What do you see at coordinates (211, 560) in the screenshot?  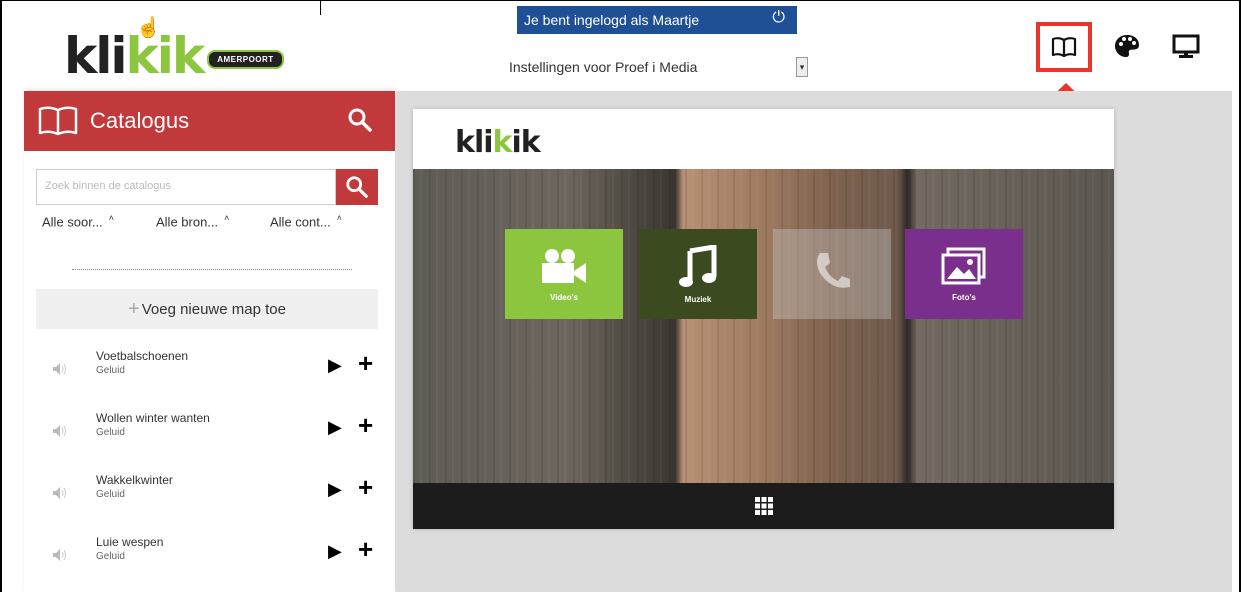 I see `list-item: Luie wespen Geluid ▶ +` at bounding box center [211, 560].